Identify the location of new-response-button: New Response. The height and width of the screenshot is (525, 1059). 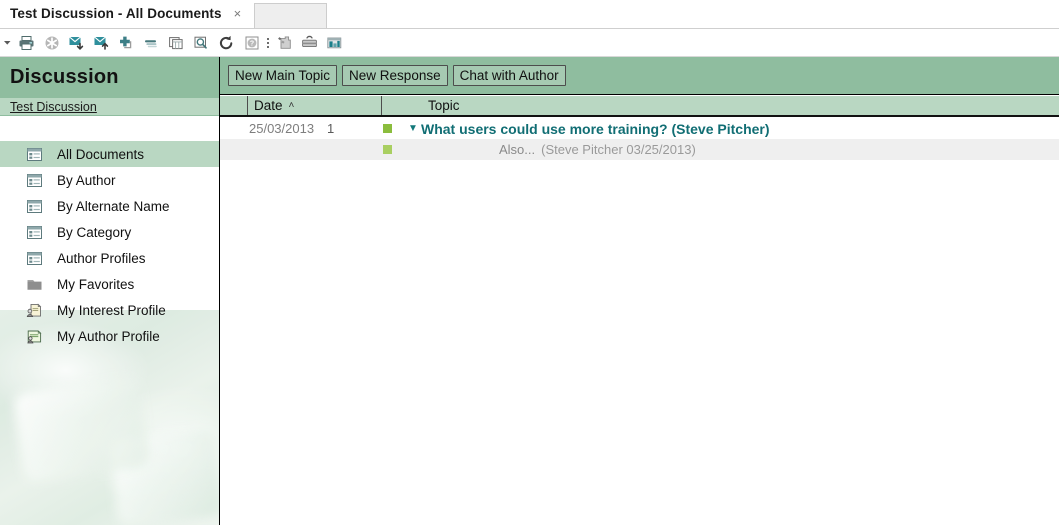
(395, 75).